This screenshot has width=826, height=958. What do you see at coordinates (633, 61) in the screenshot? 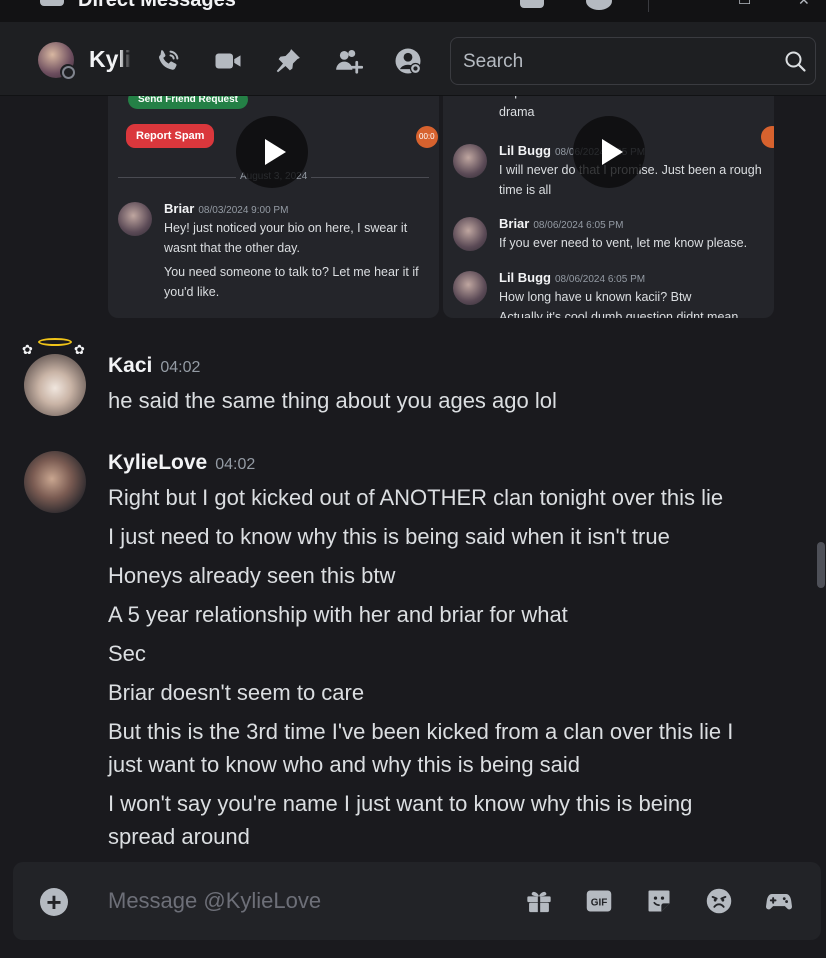
I see `search-box: Search` at bounding box center [633, 61].